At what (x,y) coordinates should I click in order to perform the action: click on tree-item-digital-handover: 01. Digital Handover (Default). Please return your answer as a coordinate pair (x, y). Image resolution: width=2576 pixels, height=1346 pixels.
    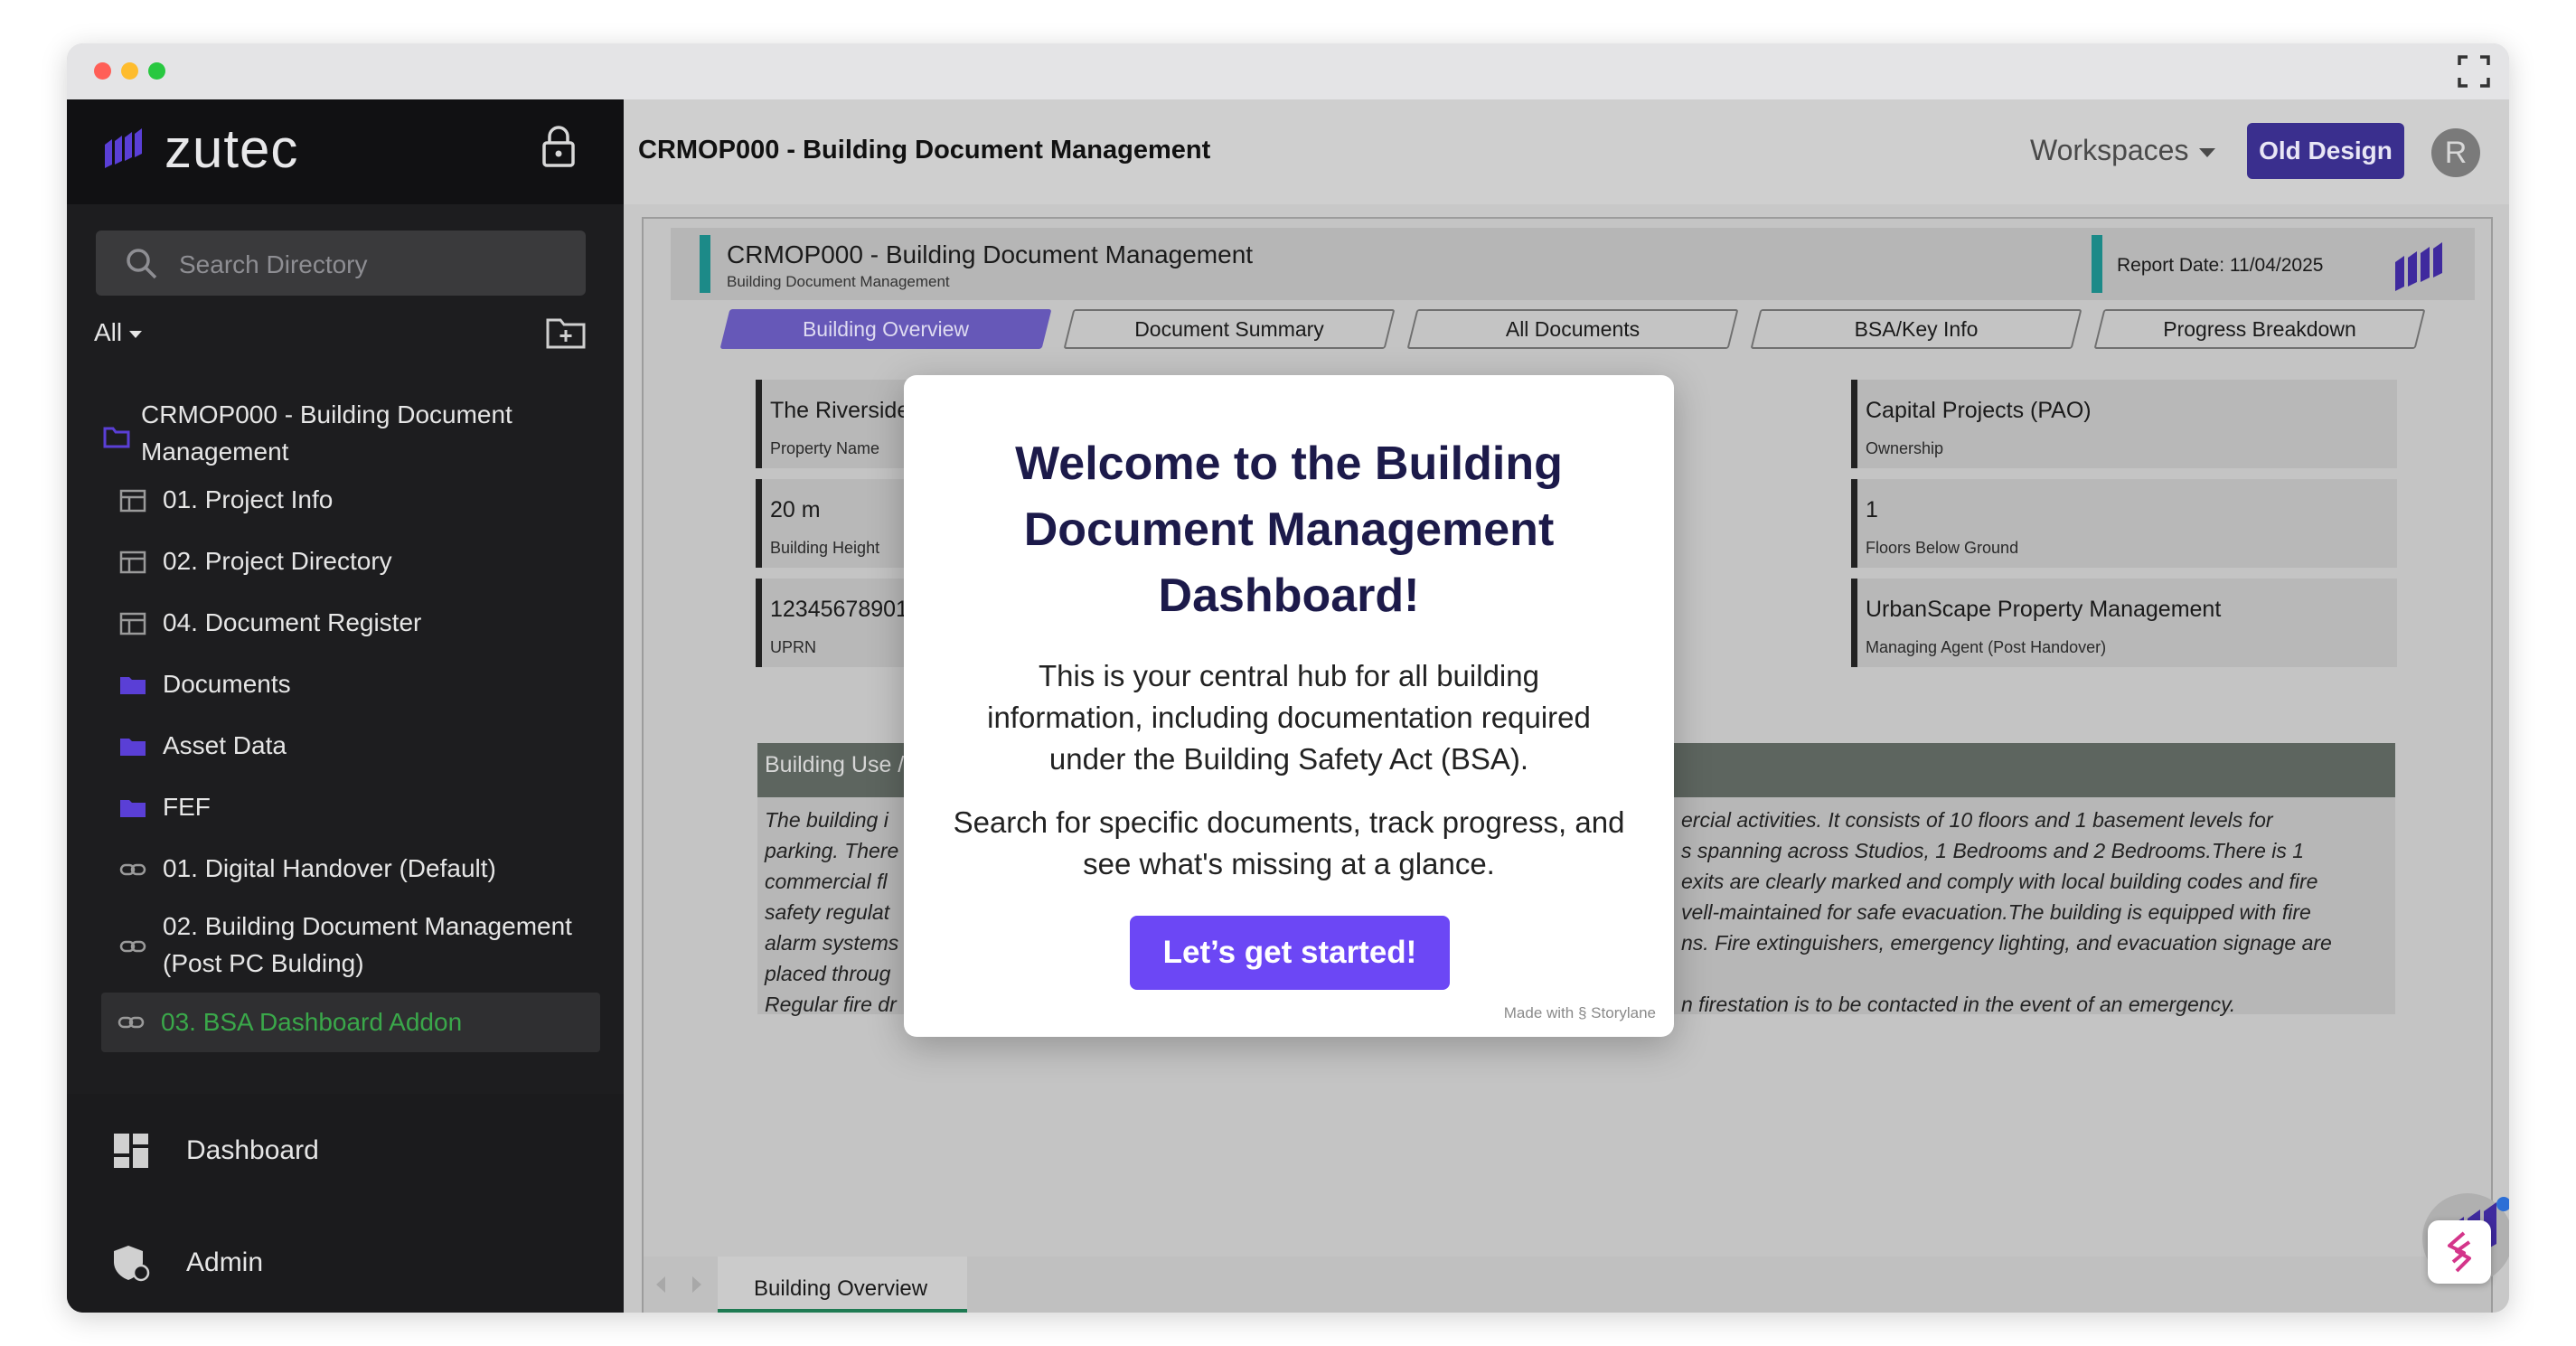
    Looking at the image, I should click on (354, 871).